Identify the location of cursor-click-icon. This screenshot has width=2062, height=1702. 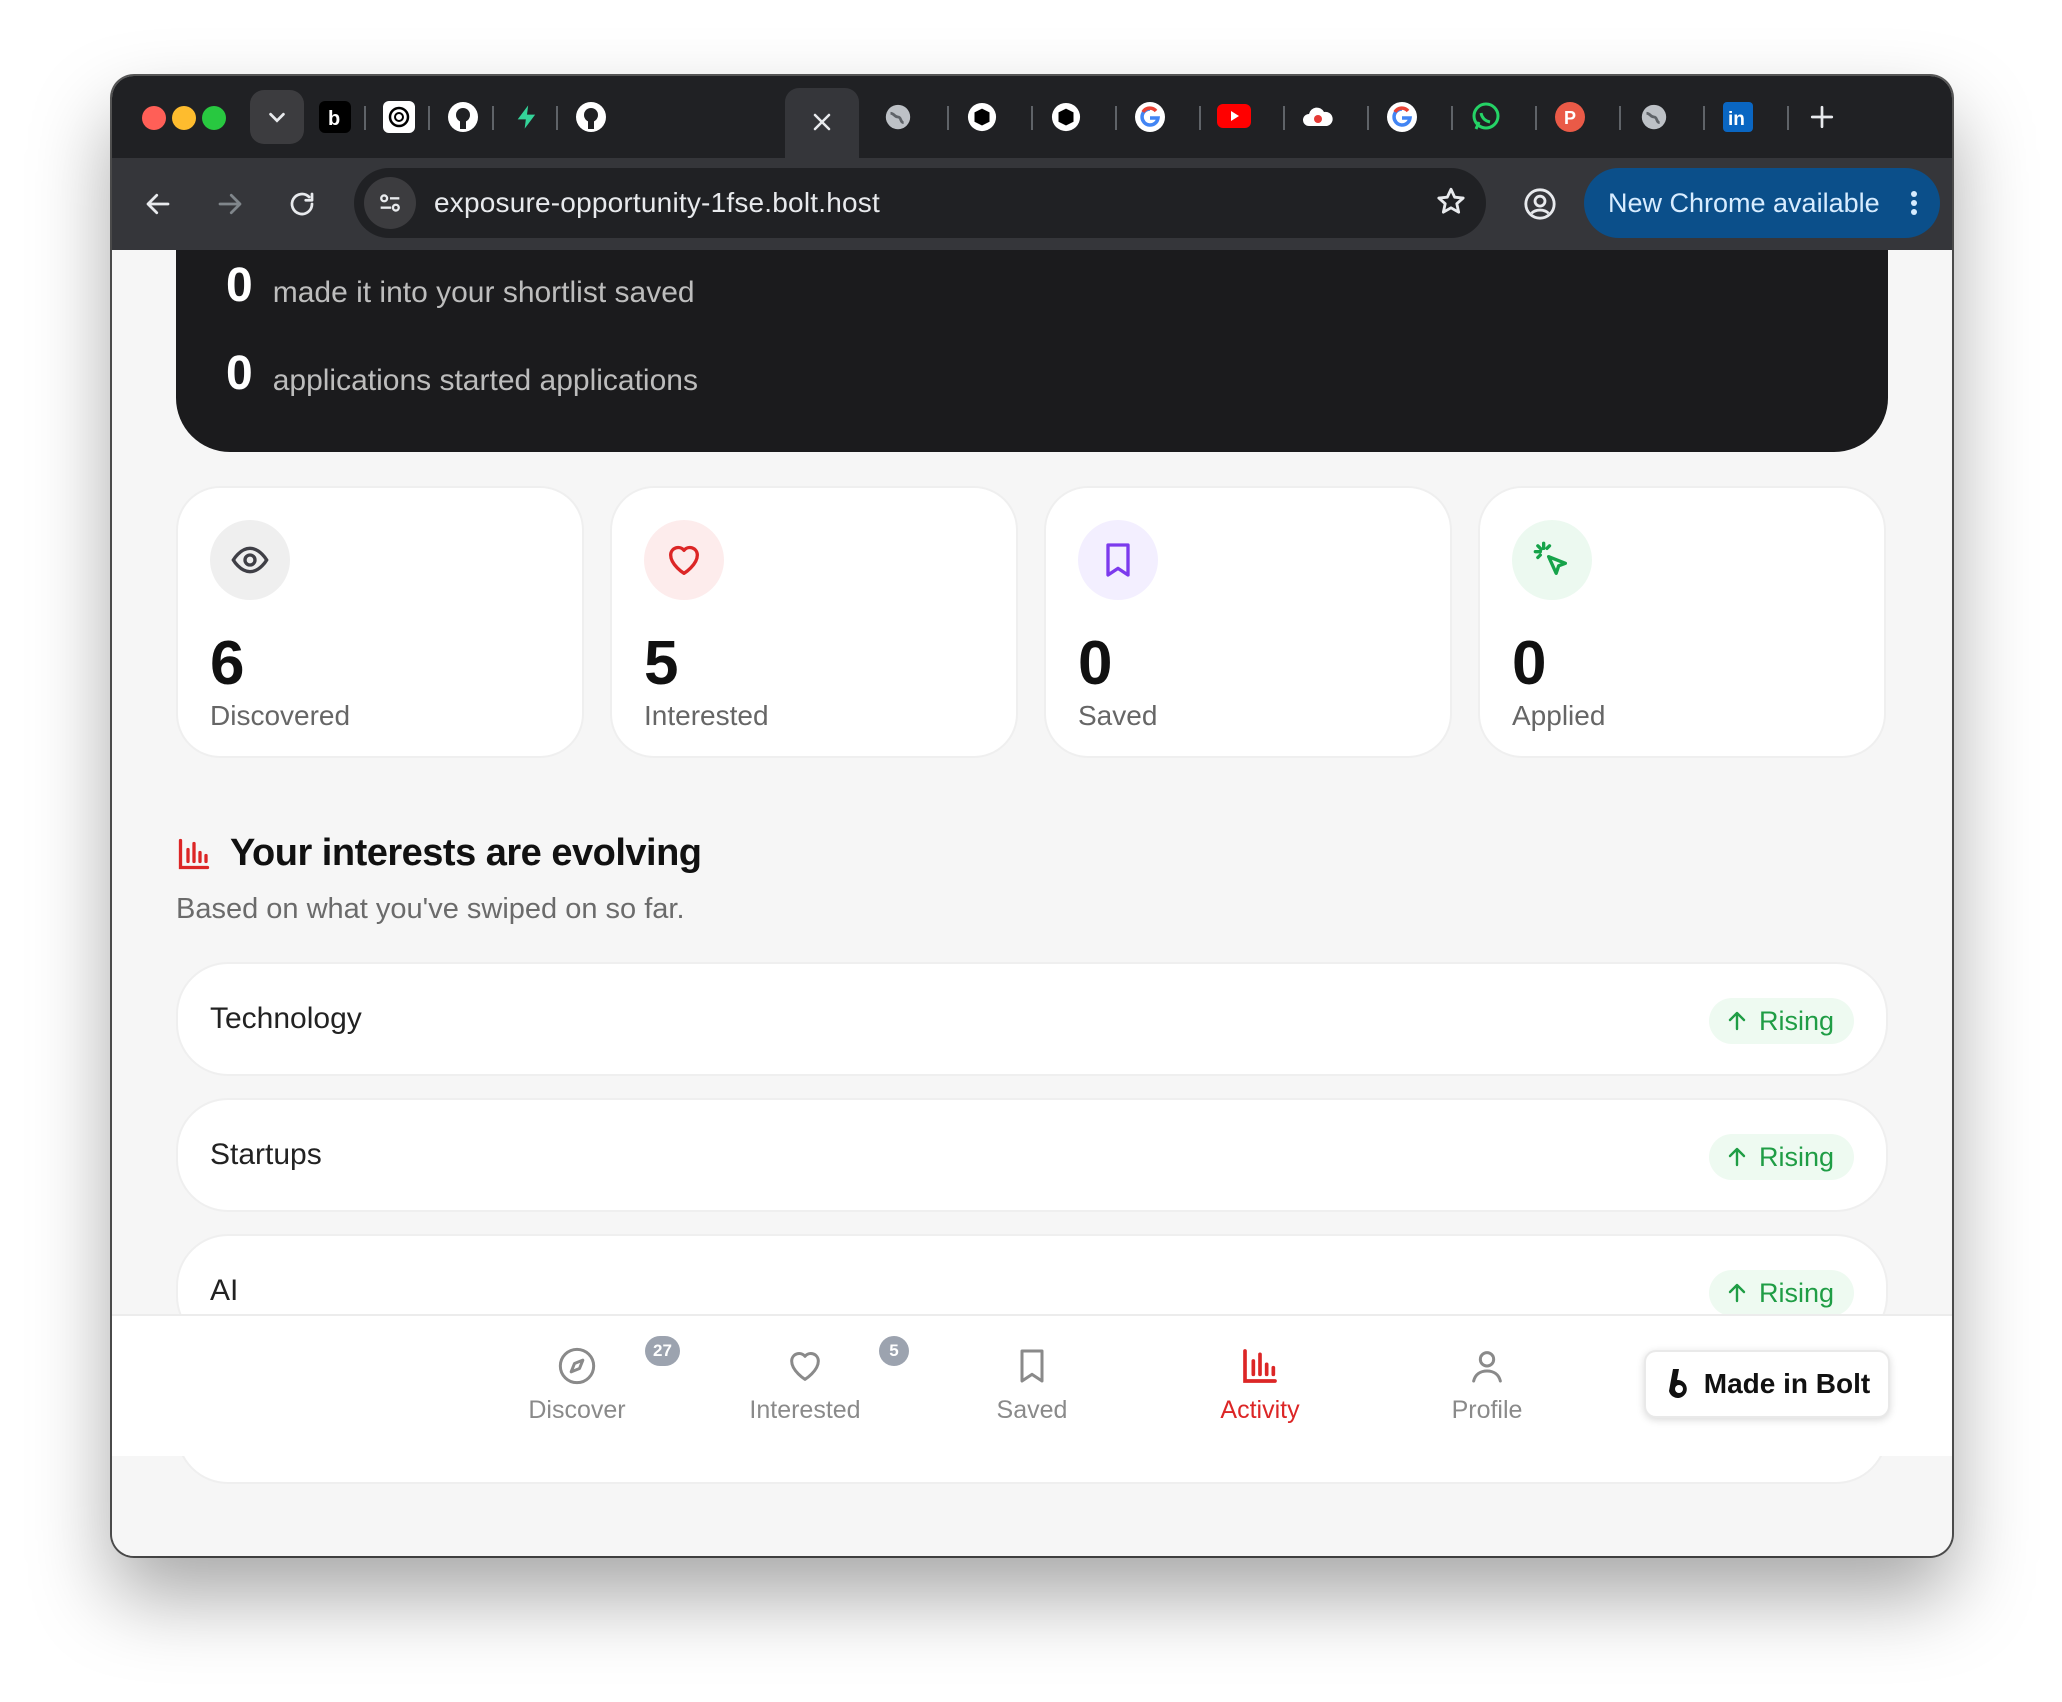
(1552, 560).